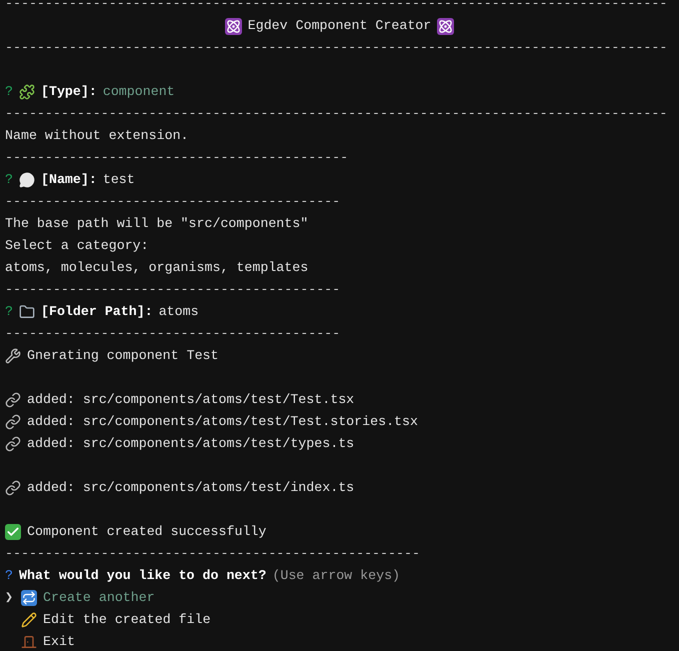  What do you see at coordinates (190, 488) in the screenshot?
I see `added-file-text: added: src/components/atoms/test/index.ts` at bounding box center [190, 488].